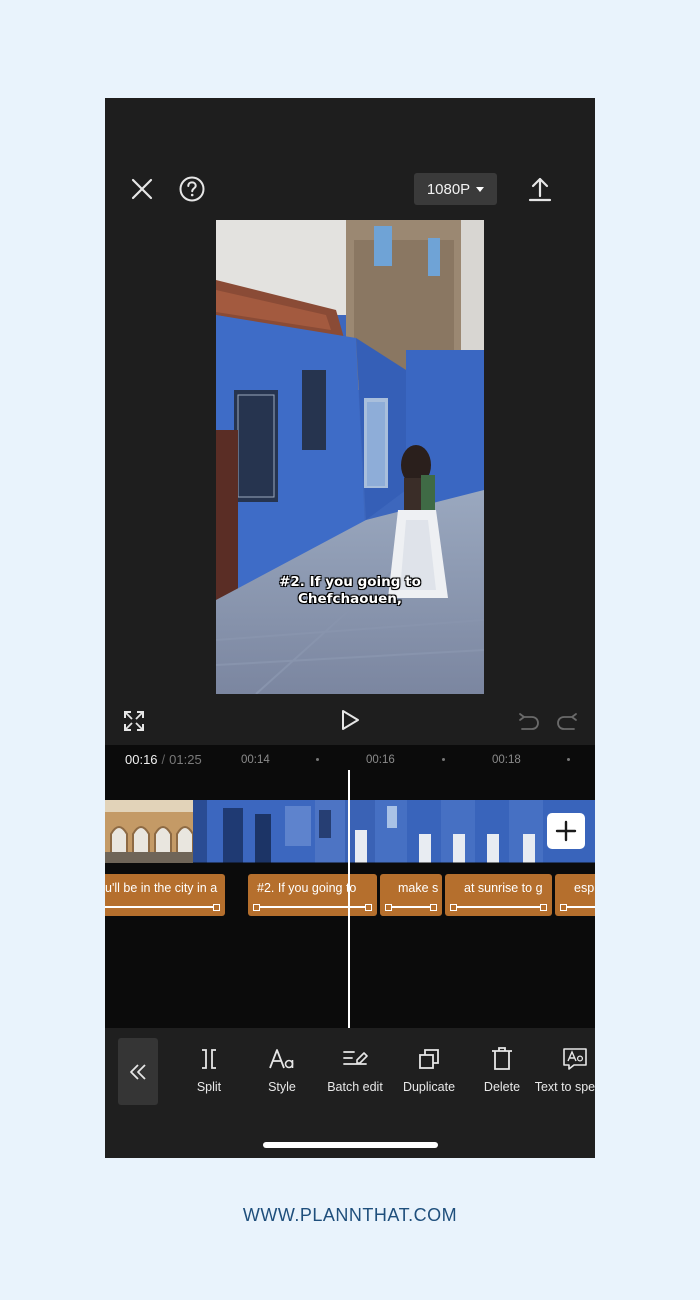 This screenshot has height=1300, width=700. I want to click on duplicate-icon, so click(429, 1059).